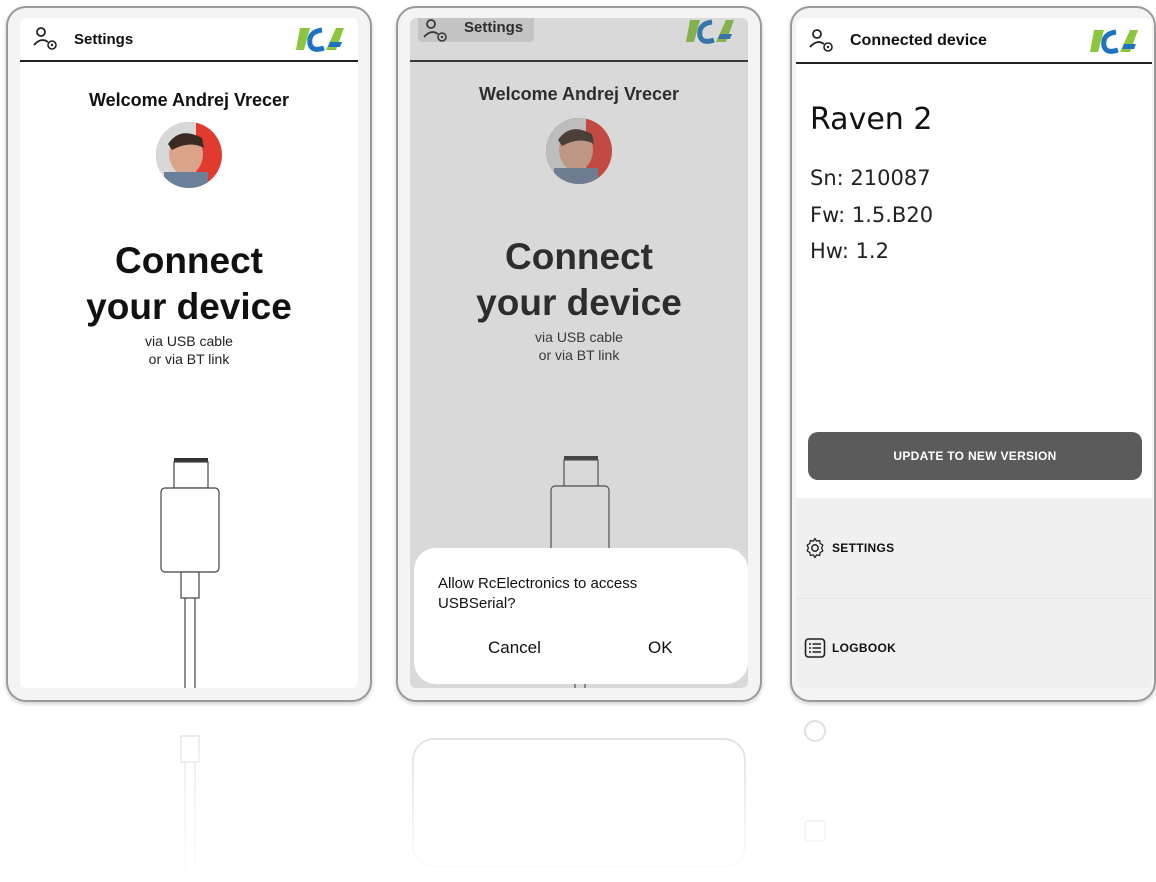 The height and width of the screenshot is (882, 1156). What do you see at coordinates (863, 548) in the screenshot?
I see `menu-item-label: SETTINGS` at bounding box center [863, 548].